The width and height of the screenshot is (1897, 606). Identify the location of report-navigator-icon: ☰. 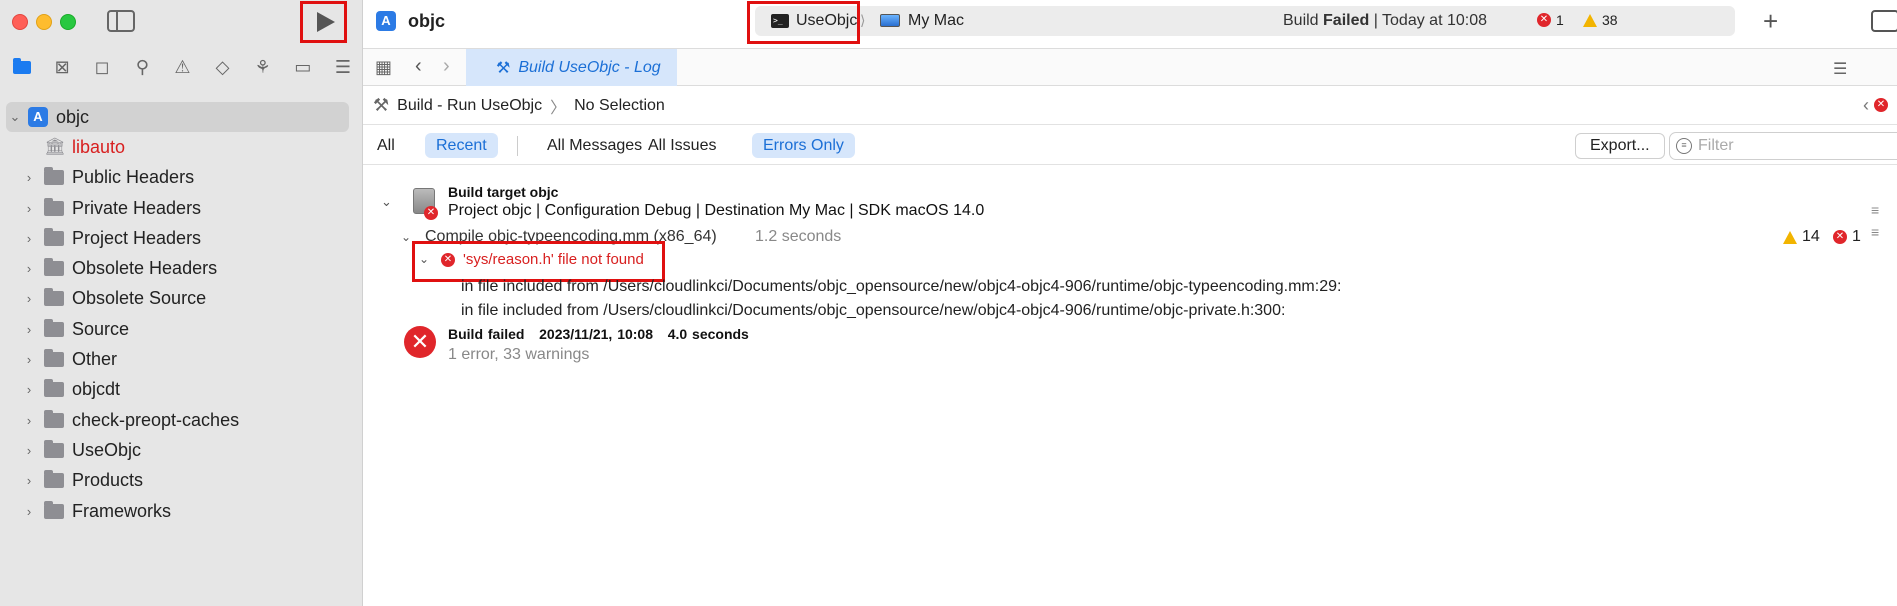
(343, 67).